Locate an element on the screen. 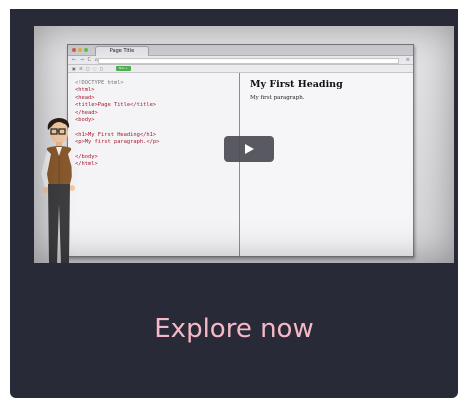 The height and width of the screenshot is (398, 462). browser-navbar: ← → C ⌂ ≡ is located at coordinates (240, 60).